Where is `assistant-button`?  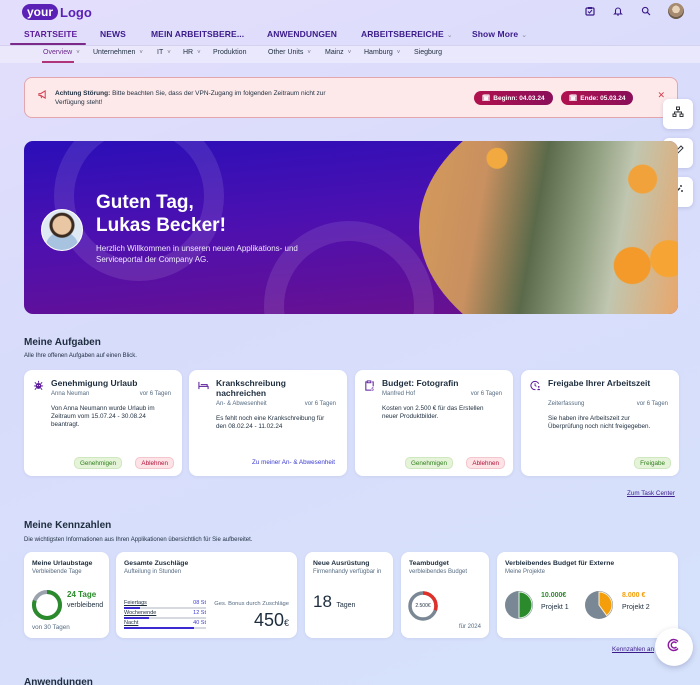
assistant-button is located at coordinates (674, 647).